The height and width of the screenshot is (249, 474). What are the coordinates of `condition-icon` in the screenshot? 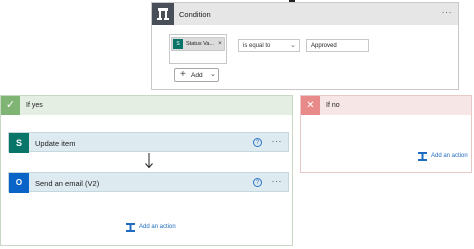 It's located at (163, 14).